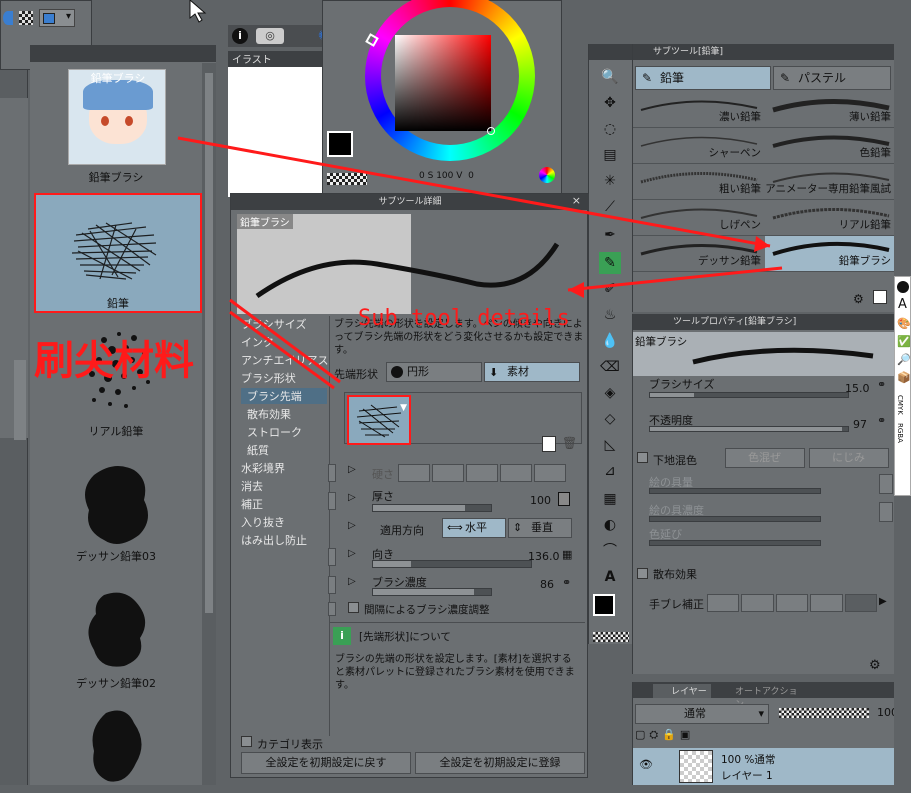 Image resolution: width=911 pixels, height=793 pixels. I want to click on subtool-item: 薄い鉛筆, so click(830, 110).